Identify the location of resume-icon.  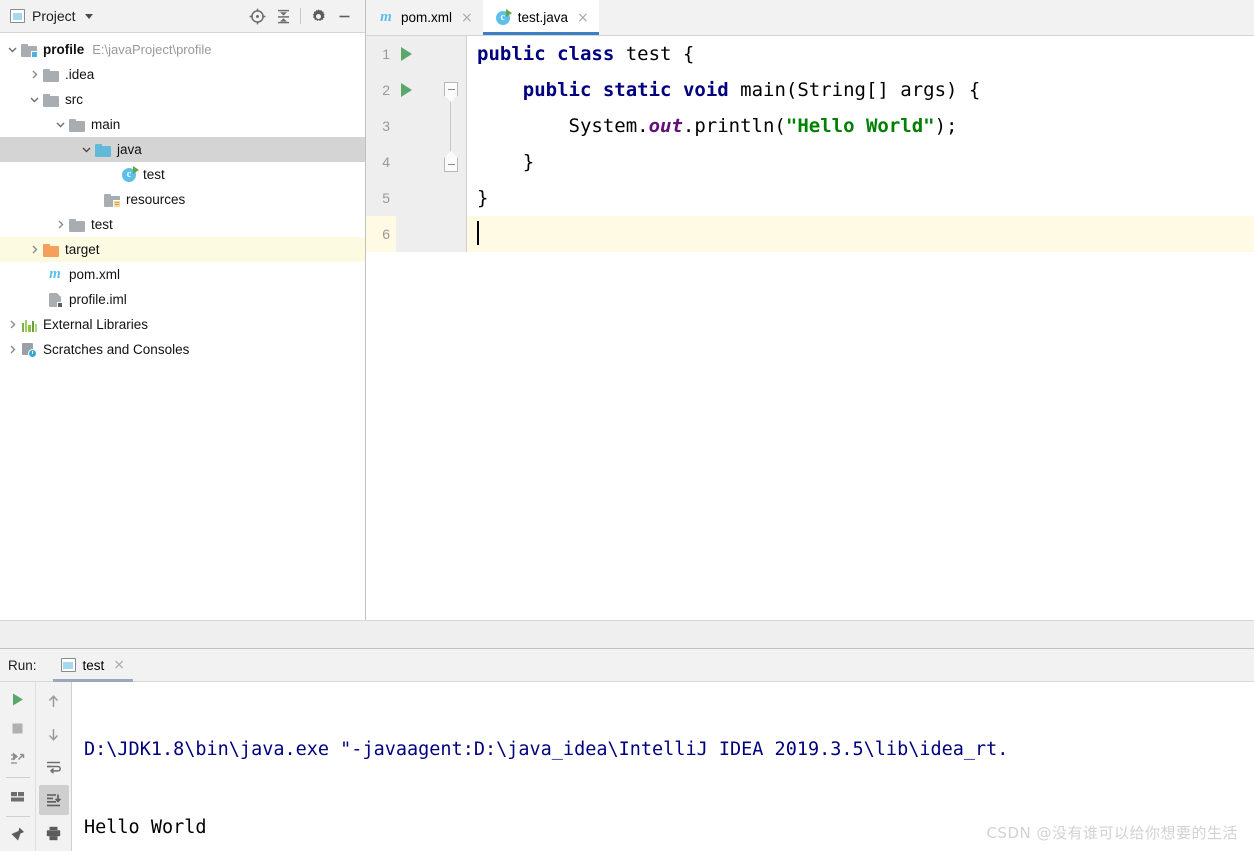
(18, 758).